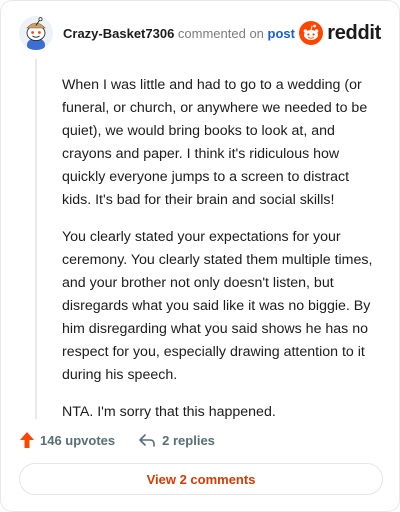 The image size is (400, 512). Describe the element at coordinates (27, 440) in the screenshot. I see `upvote-arrow-icon` at that location.